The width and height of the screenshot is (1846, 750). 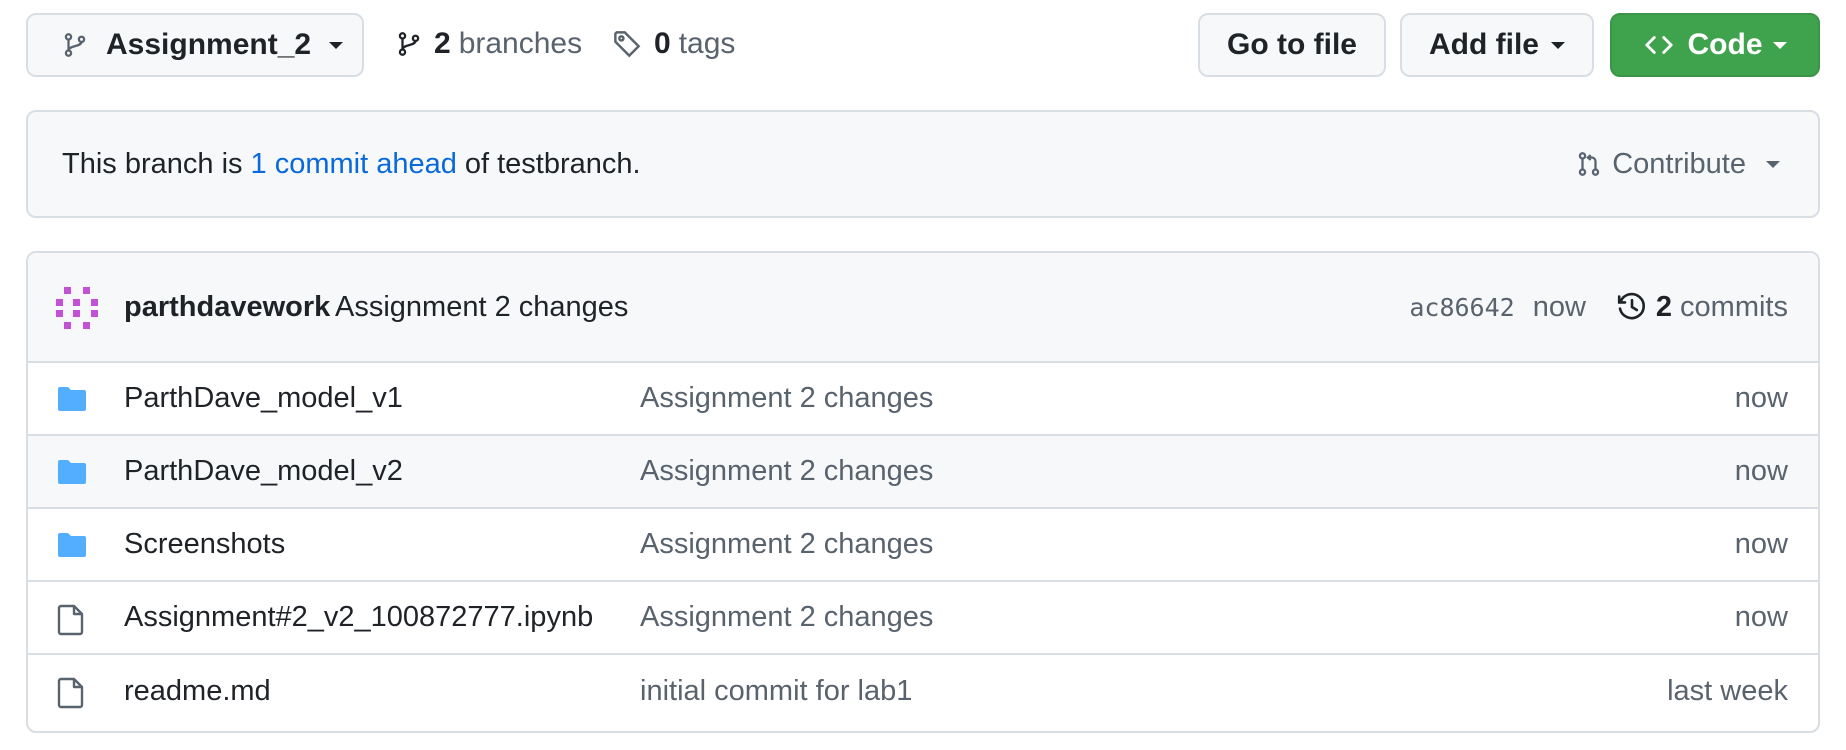 What do you see at coordinates (776, 691) in the screenshot?
I see `file-commit-message: initial commit for lab1` at bounding box center [776, 691].